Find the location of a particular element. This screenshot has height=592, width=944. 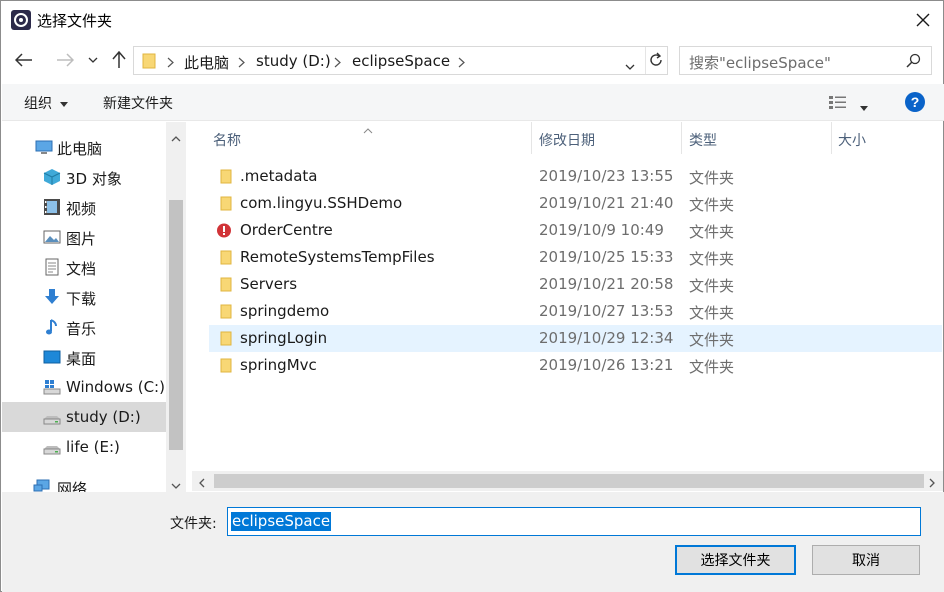

column-header-date: 修改日期 is located at coordinates (567, 140).